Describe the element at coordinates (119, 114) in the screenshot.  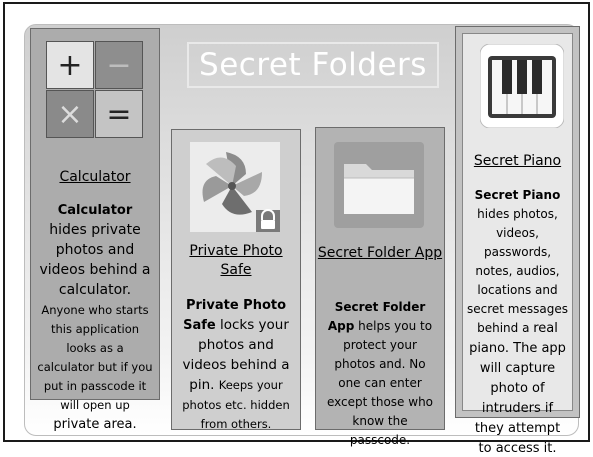
I see `equals-key: =` at that location.